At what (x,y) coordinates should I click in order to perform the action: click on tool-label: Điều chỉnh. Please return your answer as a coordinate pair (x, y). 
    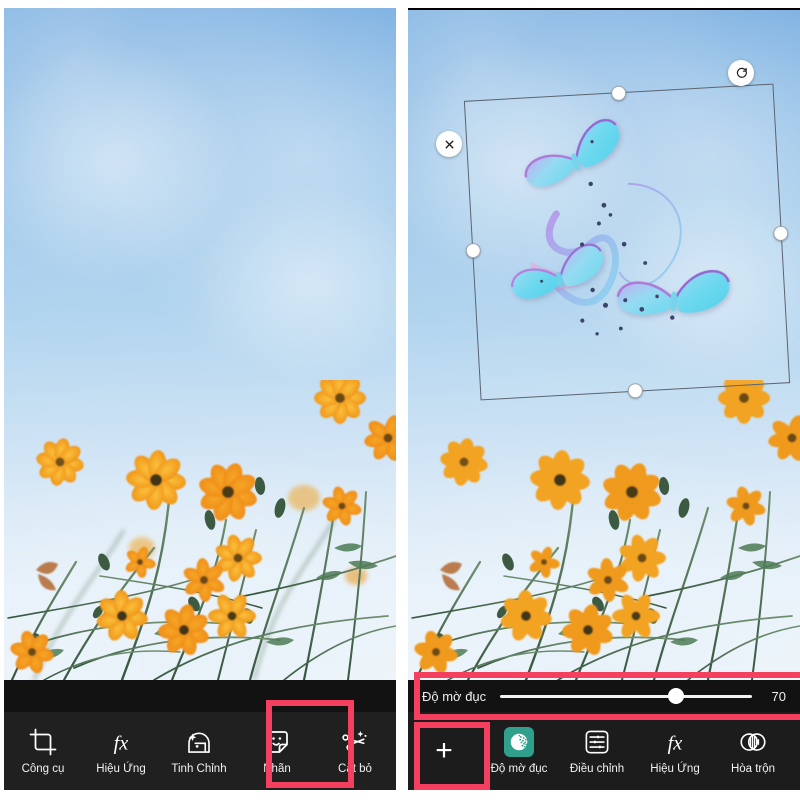
    Looking at the image, I should click on (597, 768).